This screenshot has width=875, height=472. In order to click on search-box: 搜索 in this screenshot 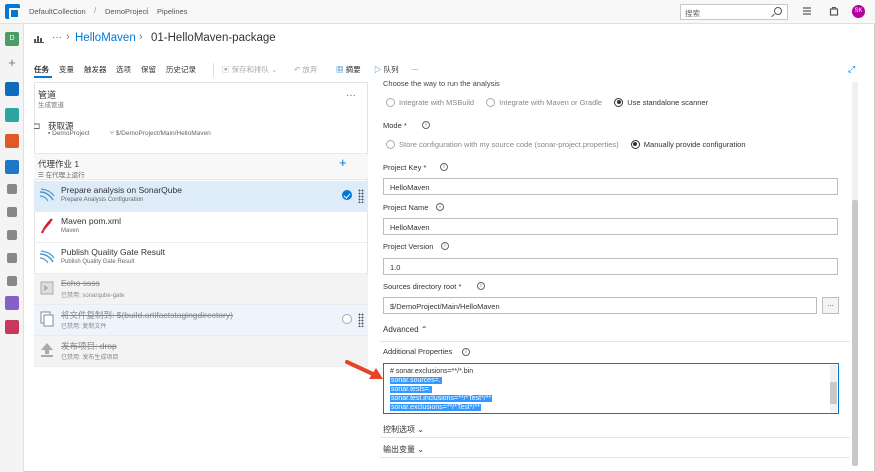, I will do `click(734, 12)`.